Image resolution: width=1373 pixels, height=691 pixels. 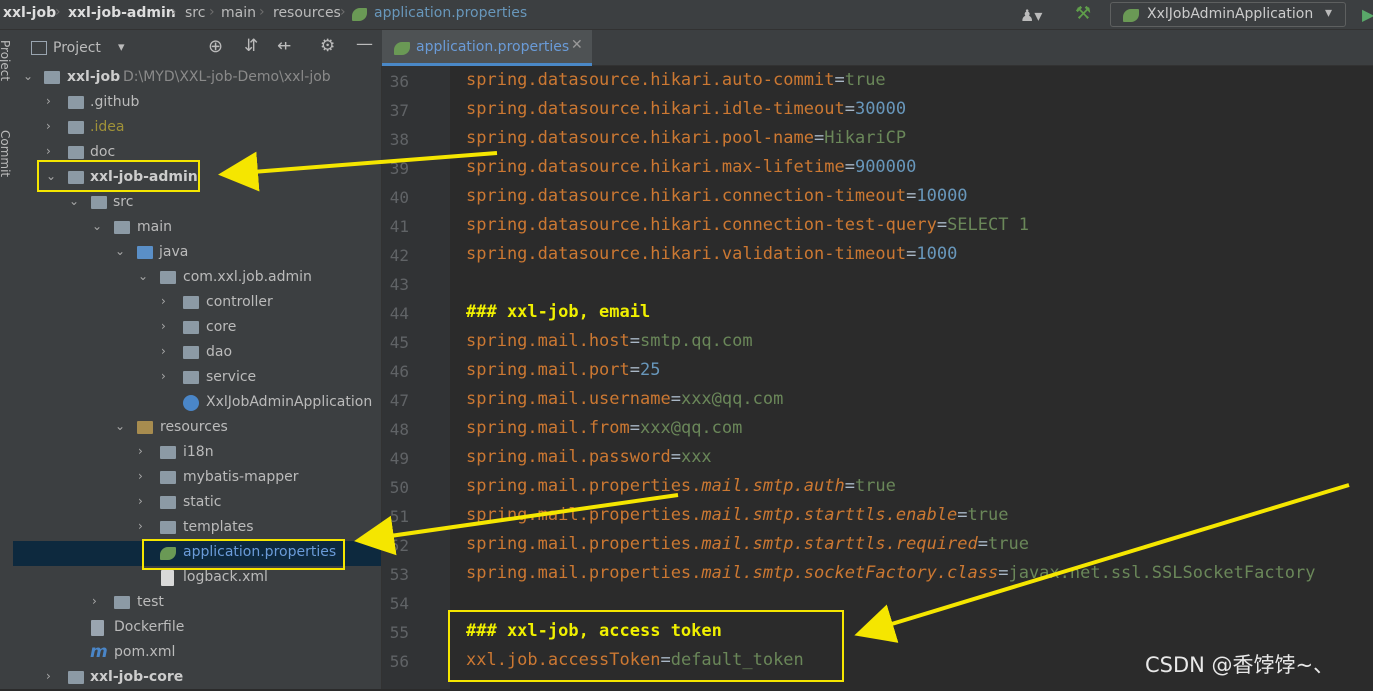 I want to click on highlight-box-module, so click(x=118, y=176).